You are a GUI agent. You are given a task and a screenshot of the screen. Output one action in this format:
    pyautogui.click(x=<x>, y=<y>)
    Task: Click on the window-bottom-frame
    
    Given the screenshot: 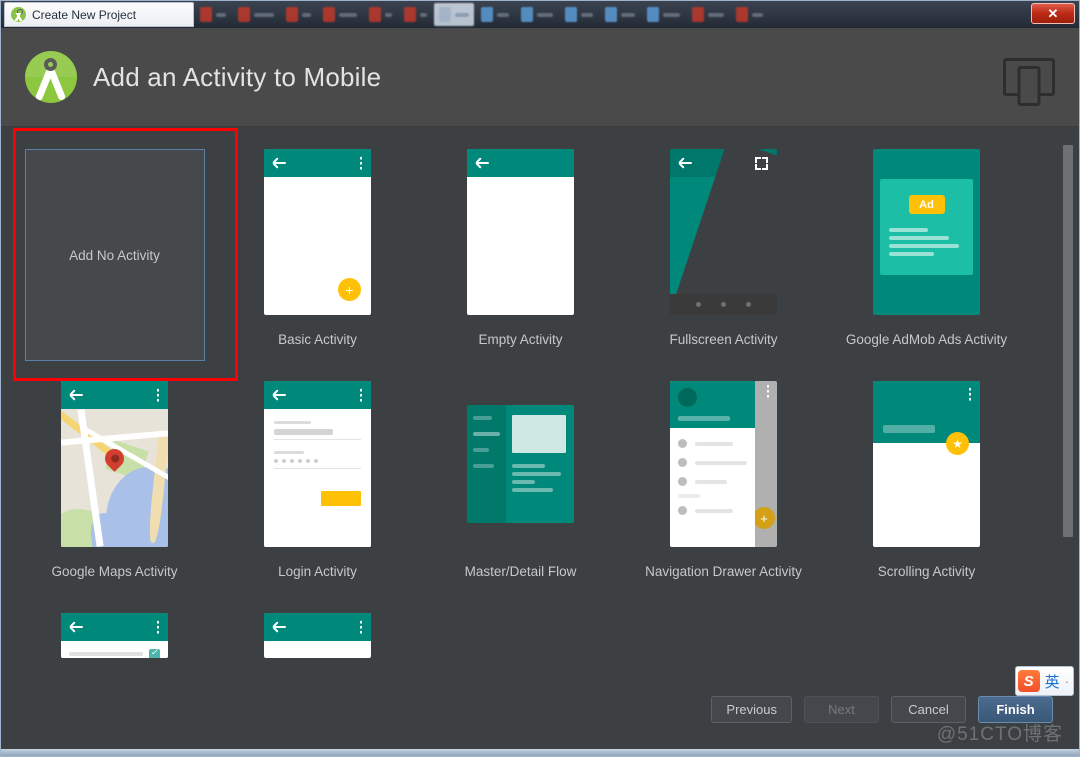 What is the action you would take?
    pyautogui.click(x=540, y=752)
    